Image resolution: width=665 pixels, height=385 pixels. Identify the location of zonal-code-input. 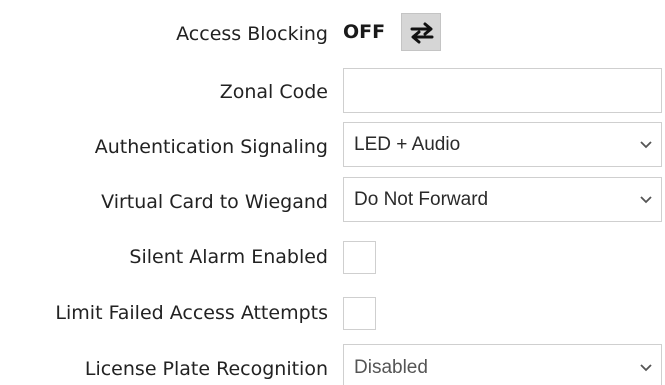
(502, 90).